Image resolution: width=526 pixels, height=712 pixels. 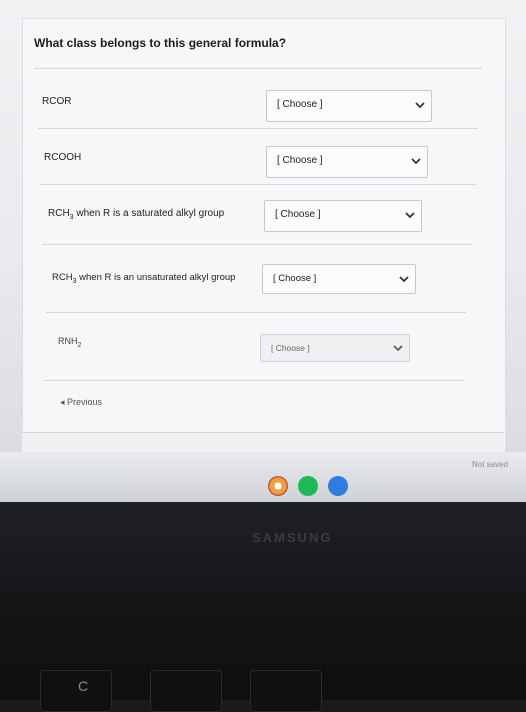 I want to click on app-shelf, so click(x=308, y=486).